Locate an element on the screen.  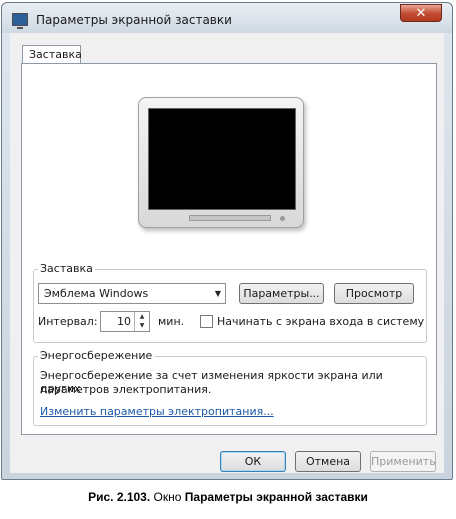
window-title: Параметры экранной заставки is located at coordinates (134, 20).